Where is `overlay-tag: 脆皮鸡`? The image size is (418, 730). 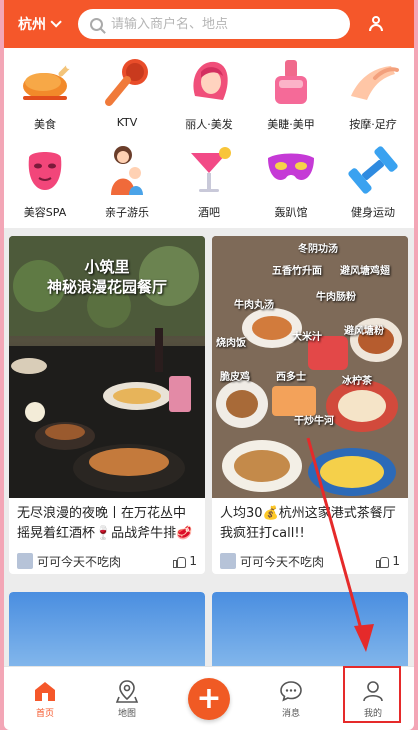 overlay-tag: 脆皮鸡 is located at coordinates (235, 377).